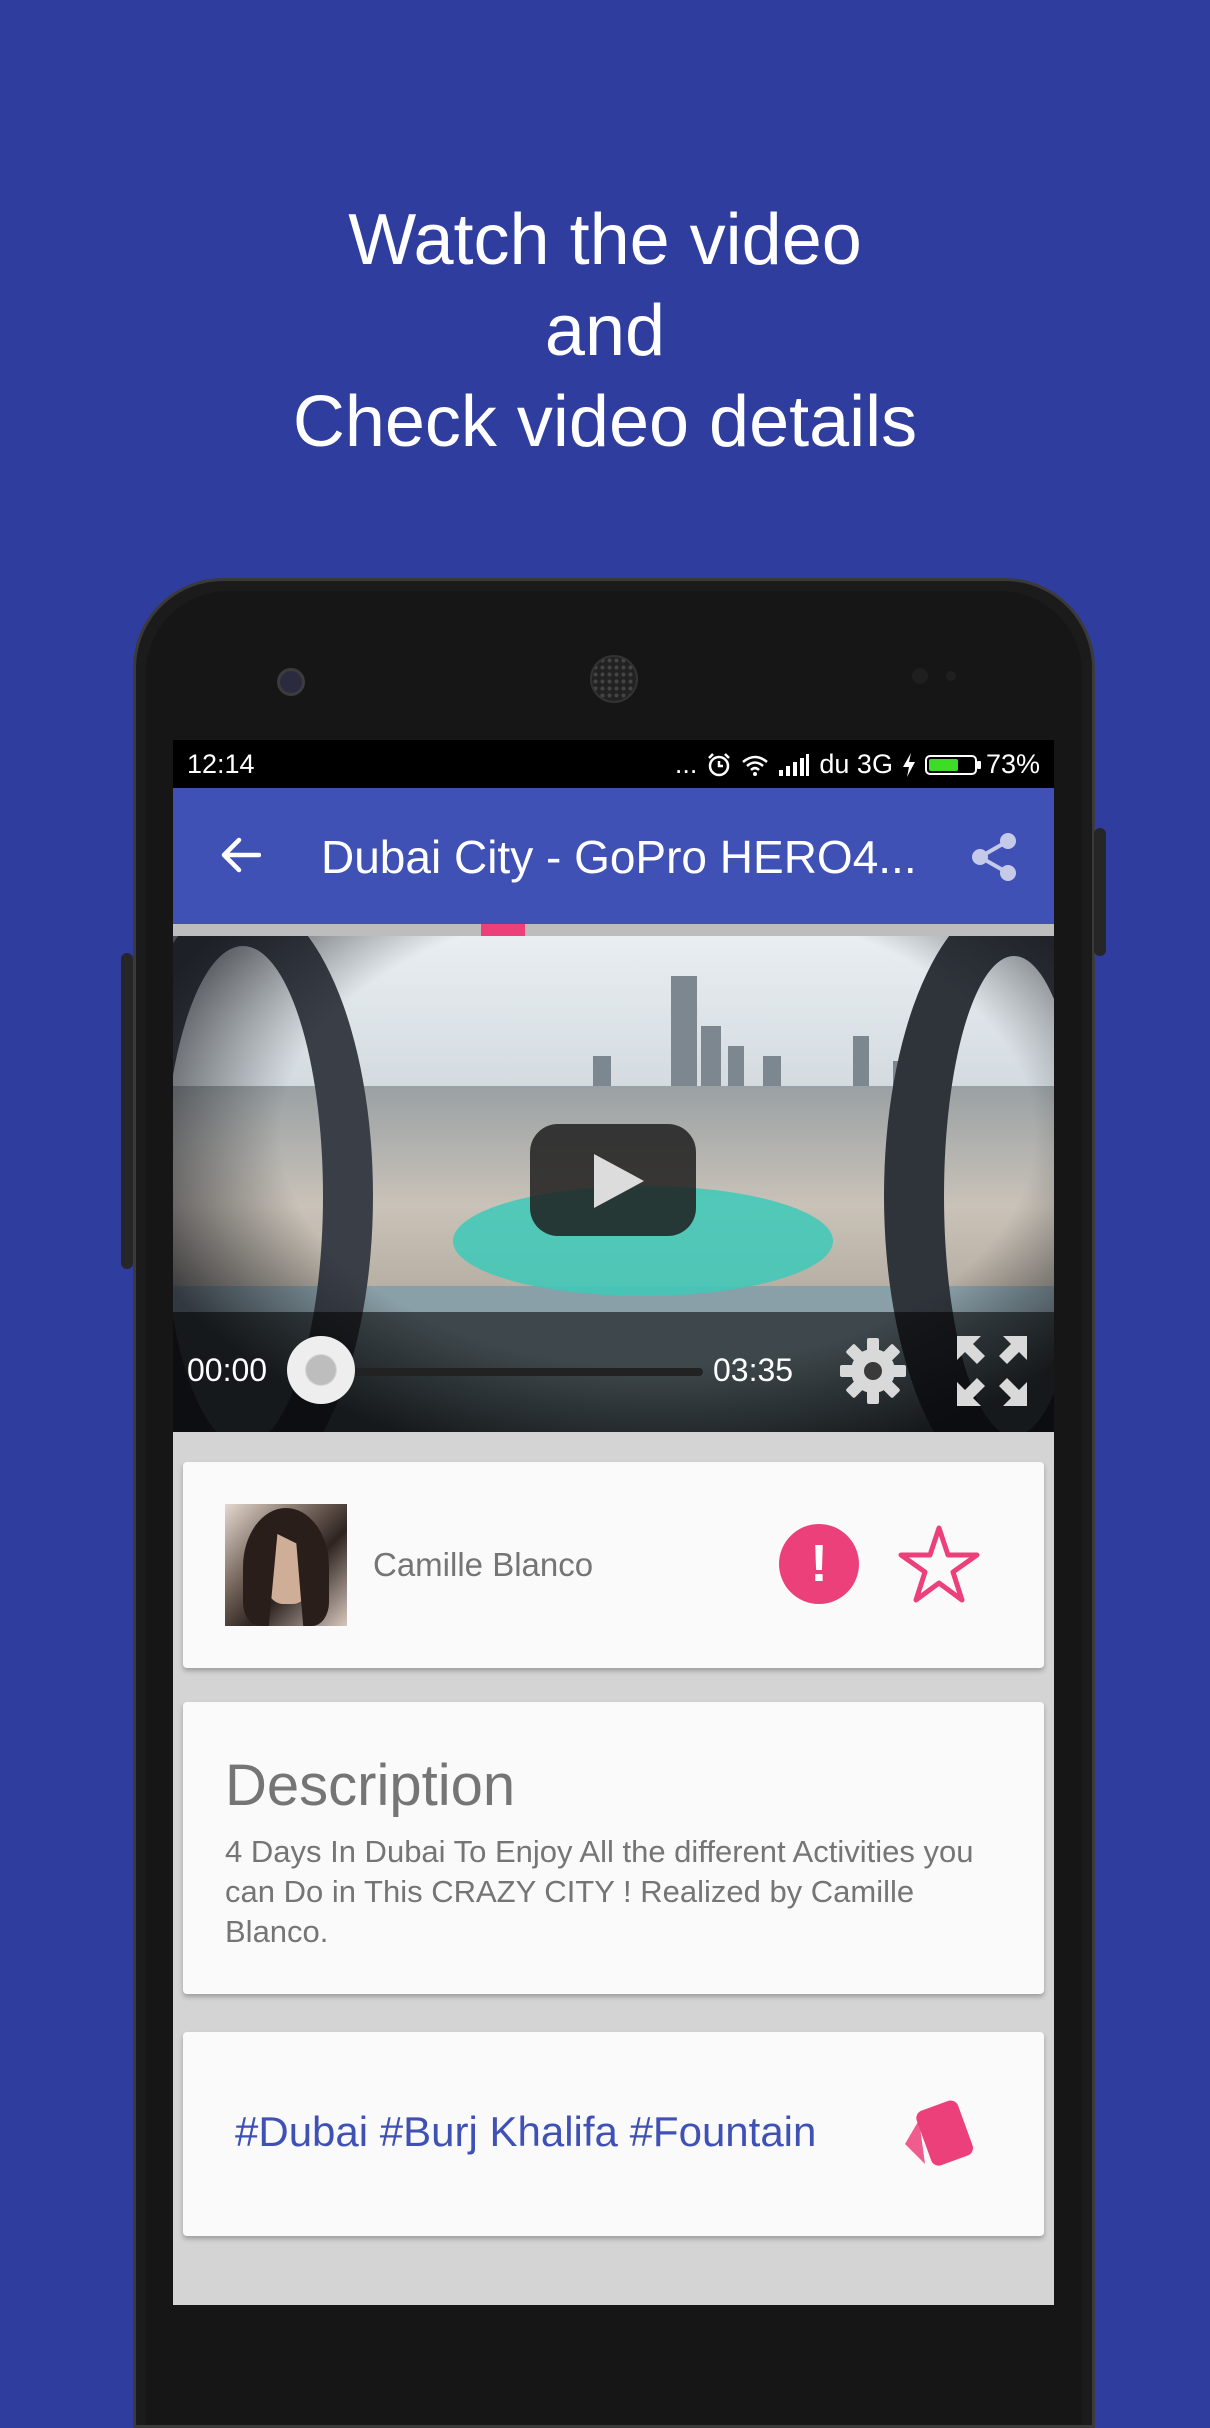  I want to click on battery-fill, so click(943, 764).